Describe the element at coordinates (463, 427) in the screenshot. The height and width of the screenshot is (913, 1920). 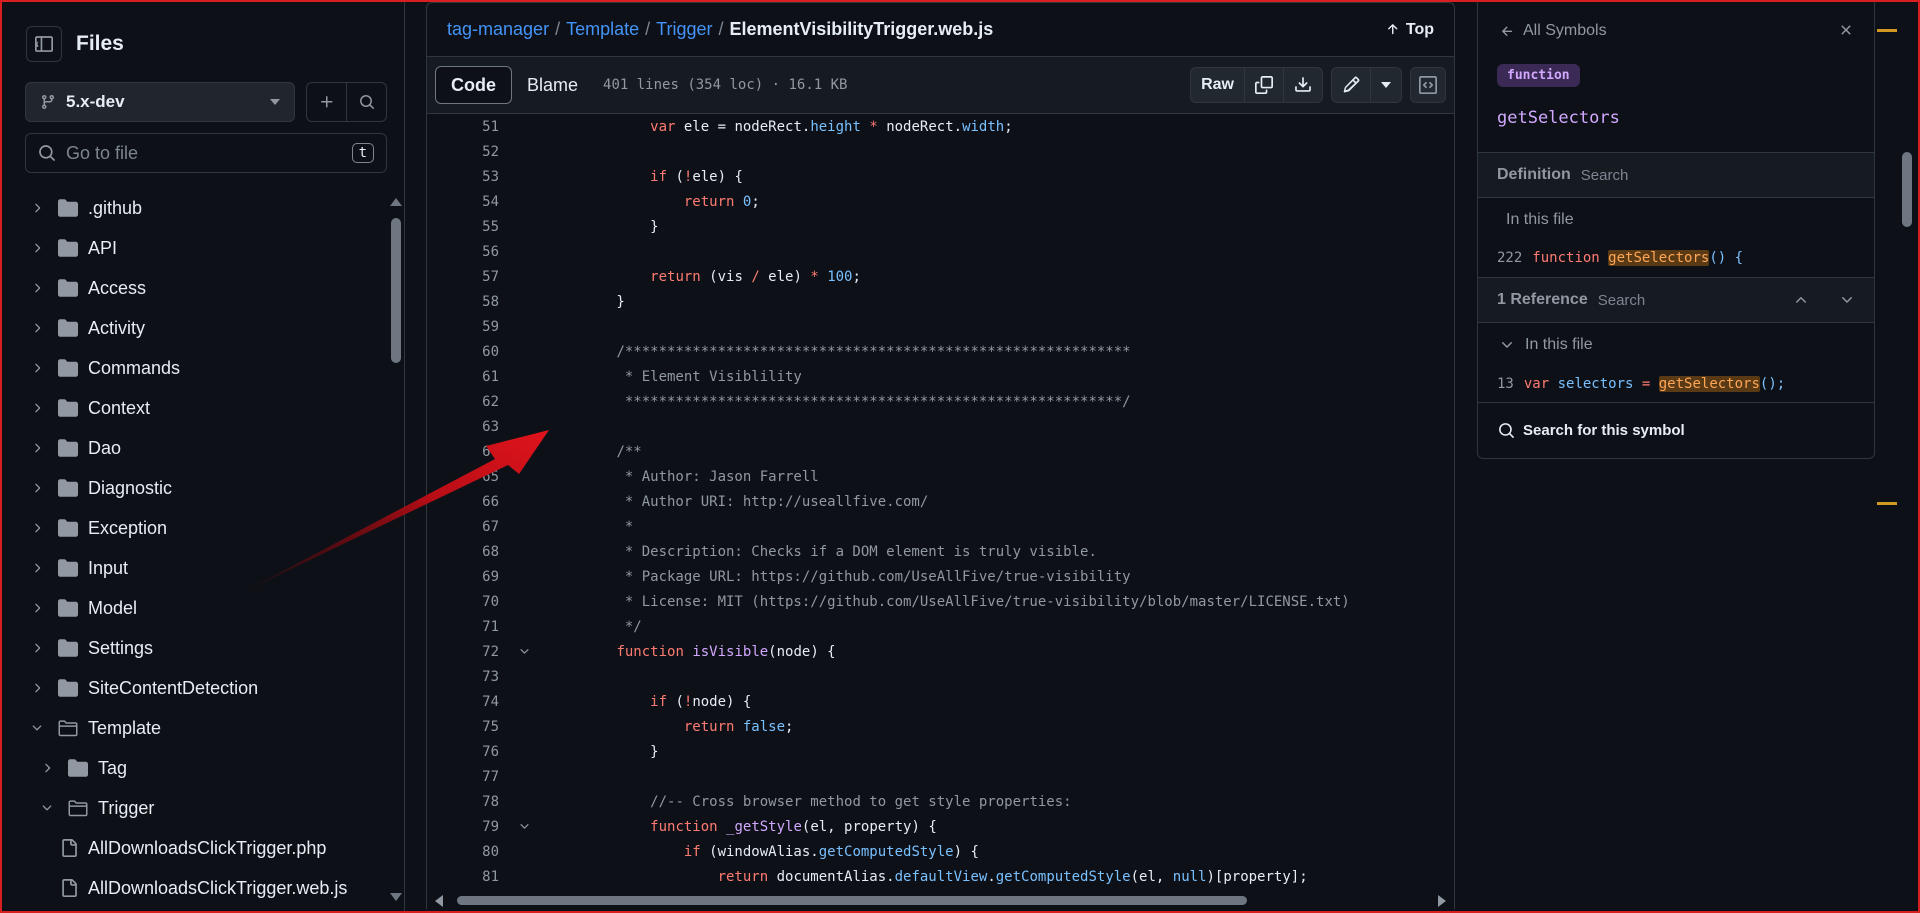
I see `line-number: 63` at that location.